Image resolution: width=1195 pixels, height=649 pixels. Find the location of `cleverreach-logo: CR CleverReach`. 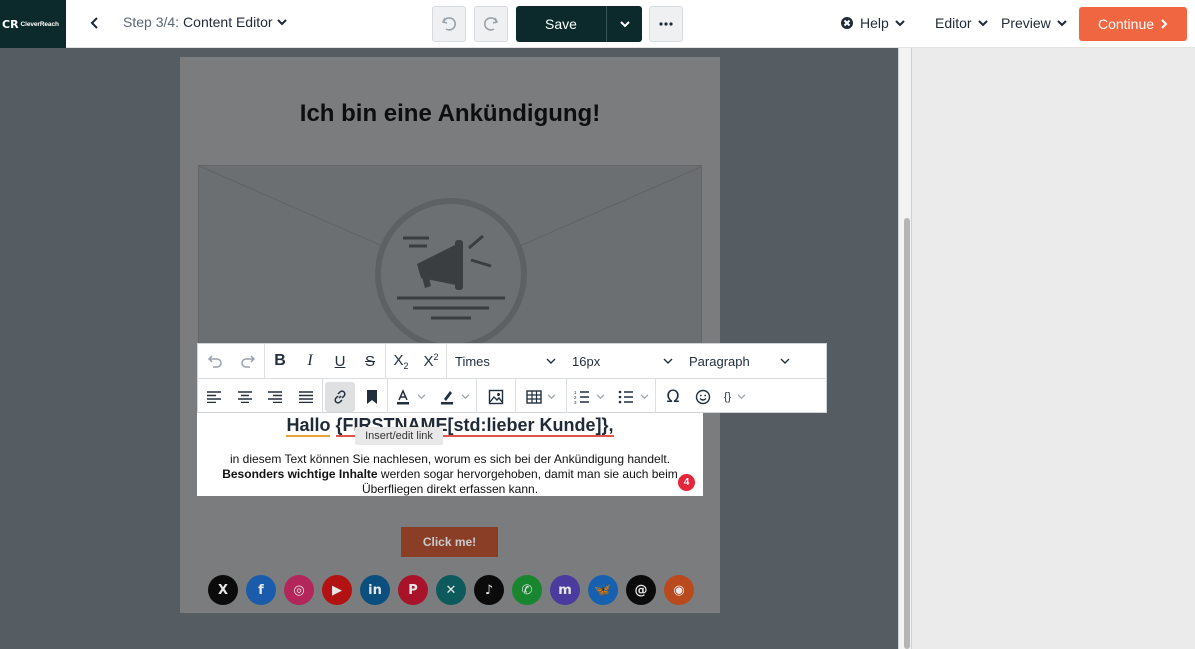

cleverreach-logo: CR CleverReach is located at coordinates (33, 24).